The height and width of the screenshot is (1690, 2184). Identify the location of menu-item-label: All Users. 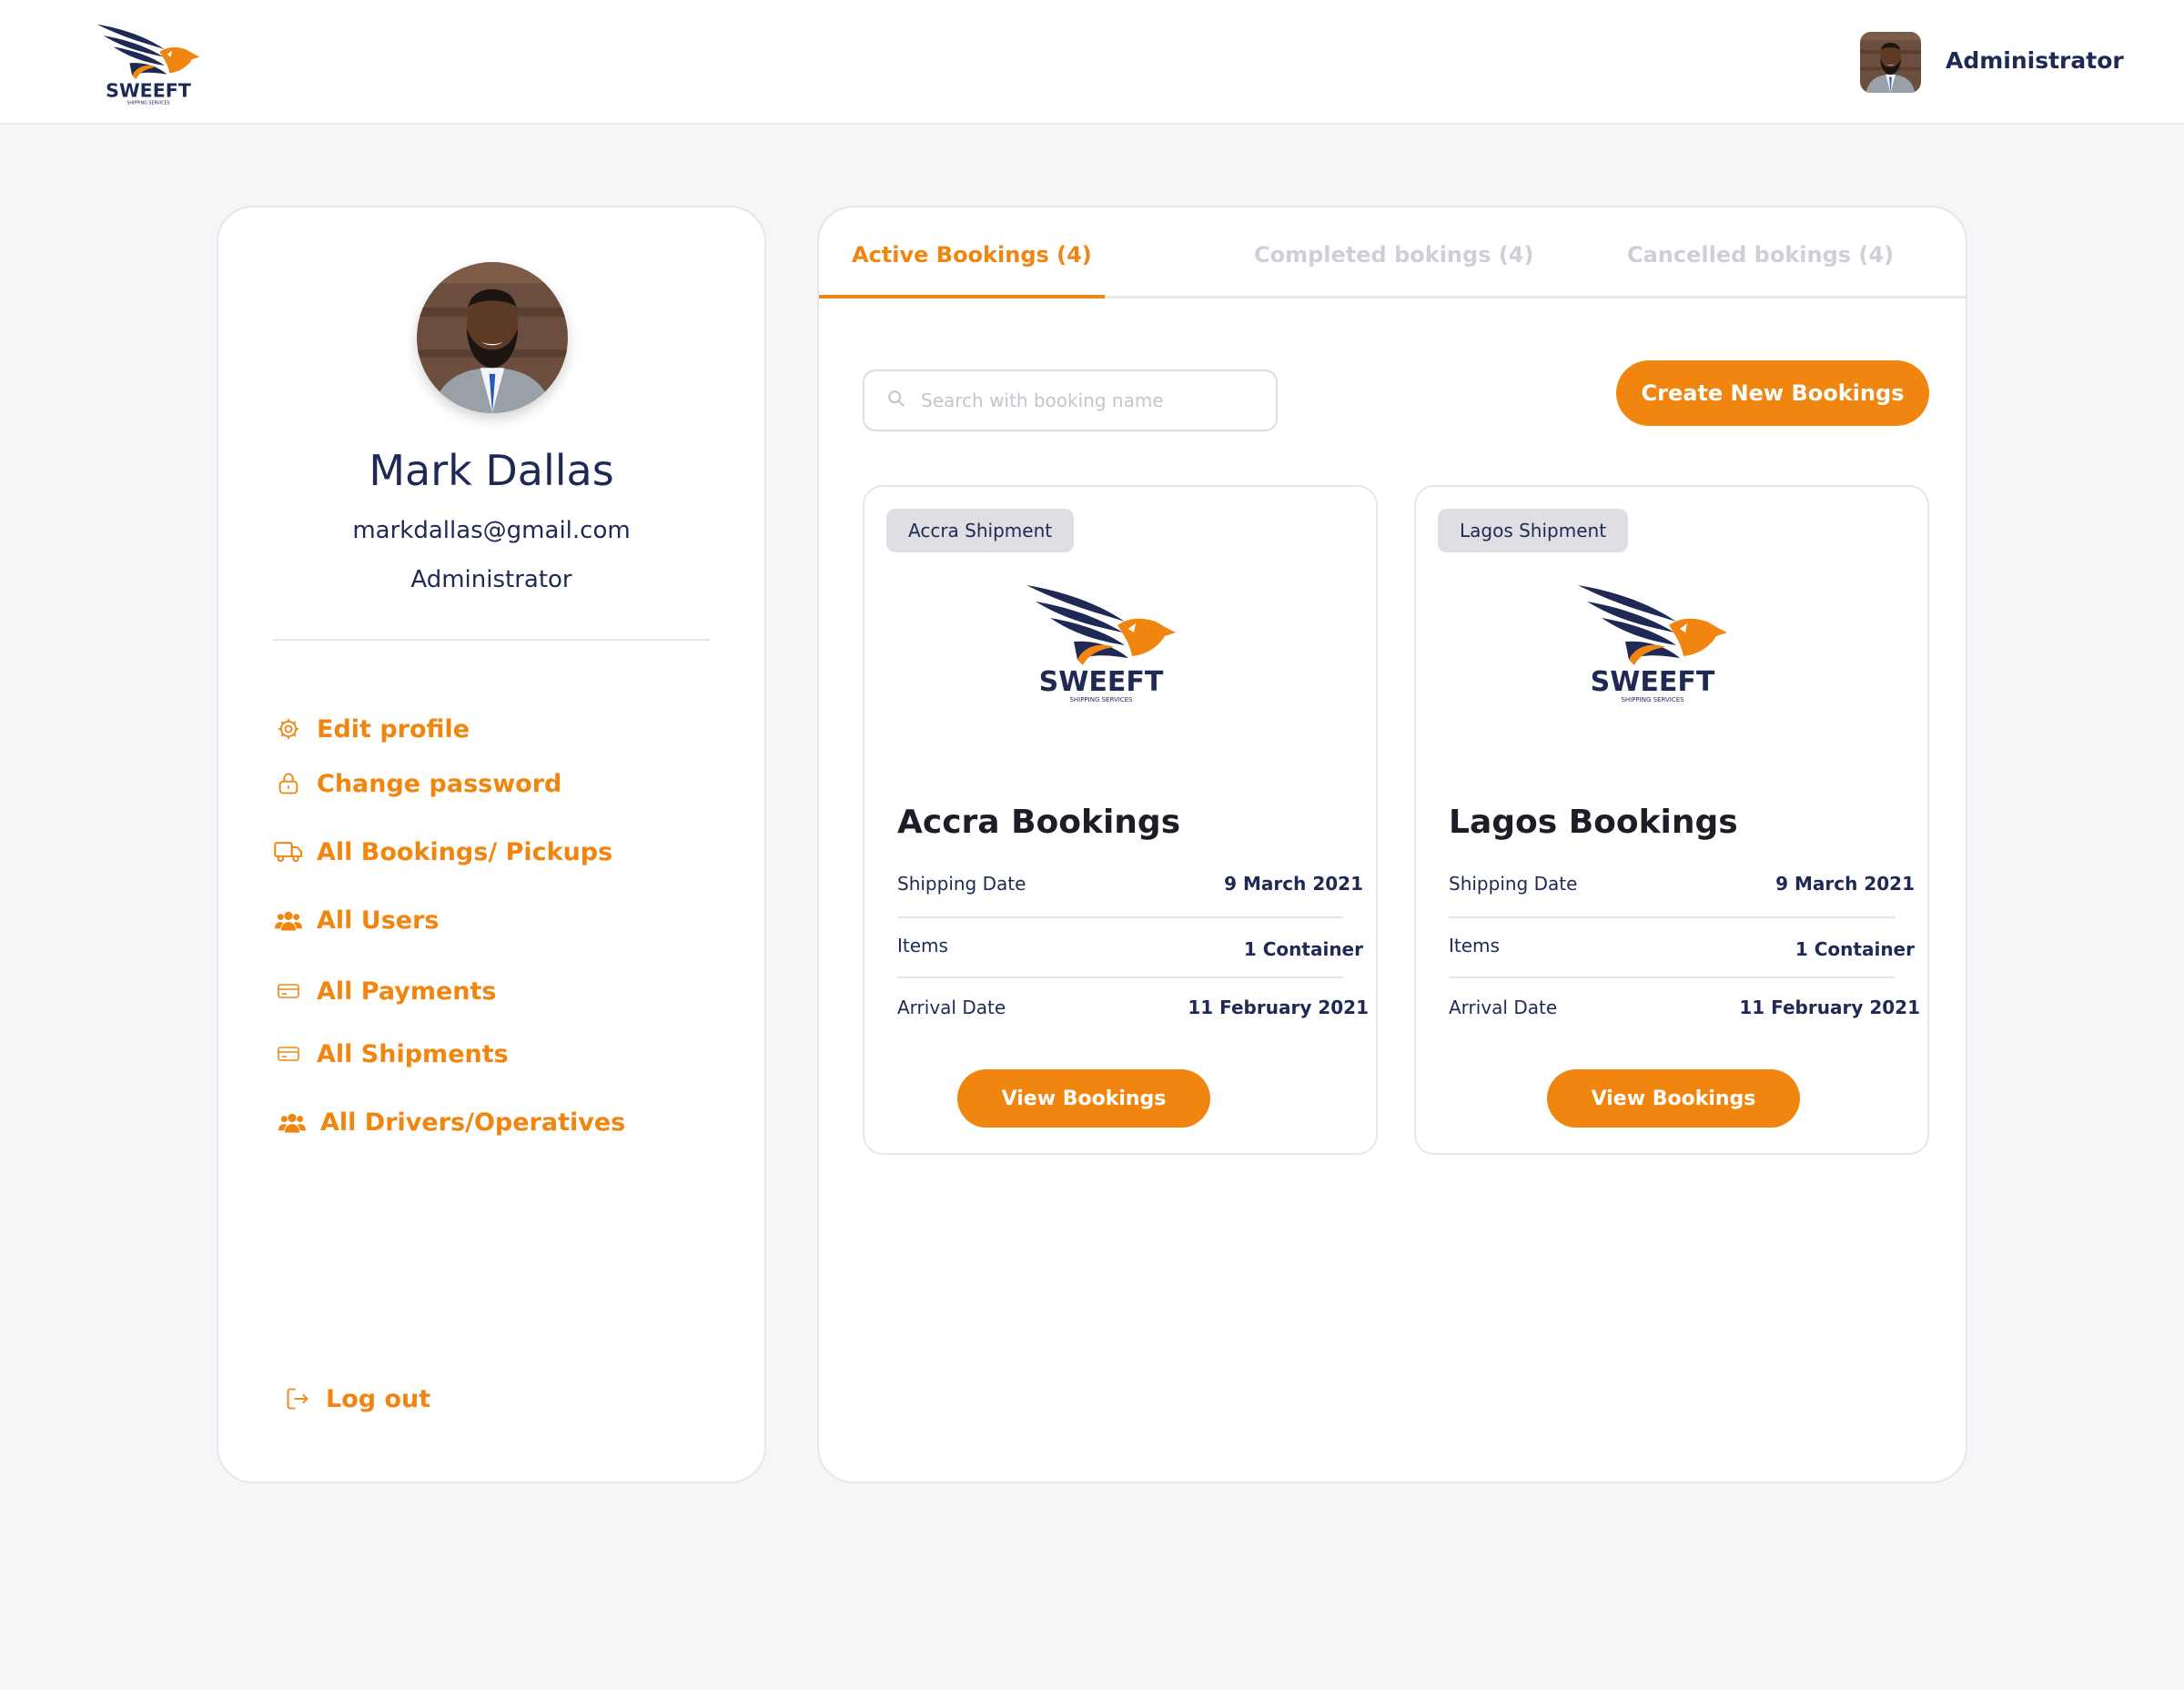
(379, 920).